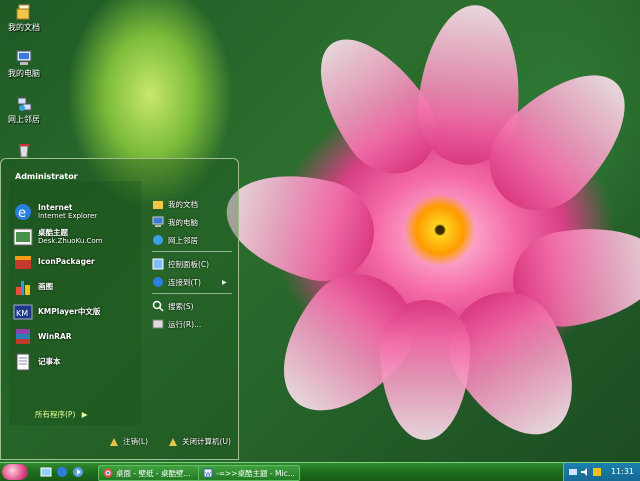 The width and height of the screenshot is (640, 481). Describe the element at coordinates (56, 312) in the screenshot. I see `start-menu-item-kmplayer: KM KMPlayer中文版` at that location.